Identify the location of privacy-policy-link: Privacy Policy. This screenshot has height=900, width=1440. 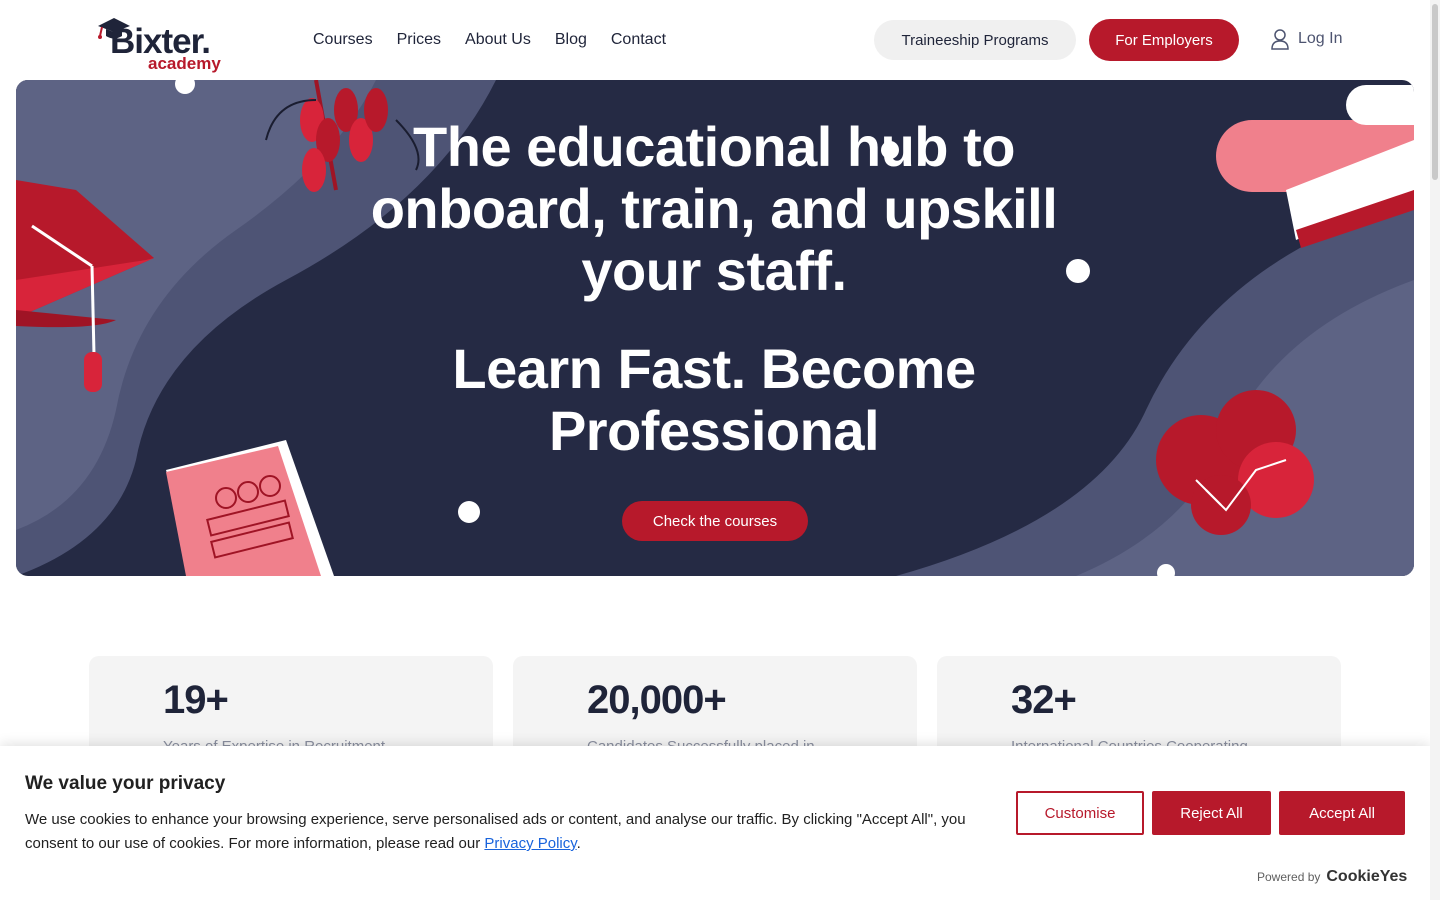
(530, 843).